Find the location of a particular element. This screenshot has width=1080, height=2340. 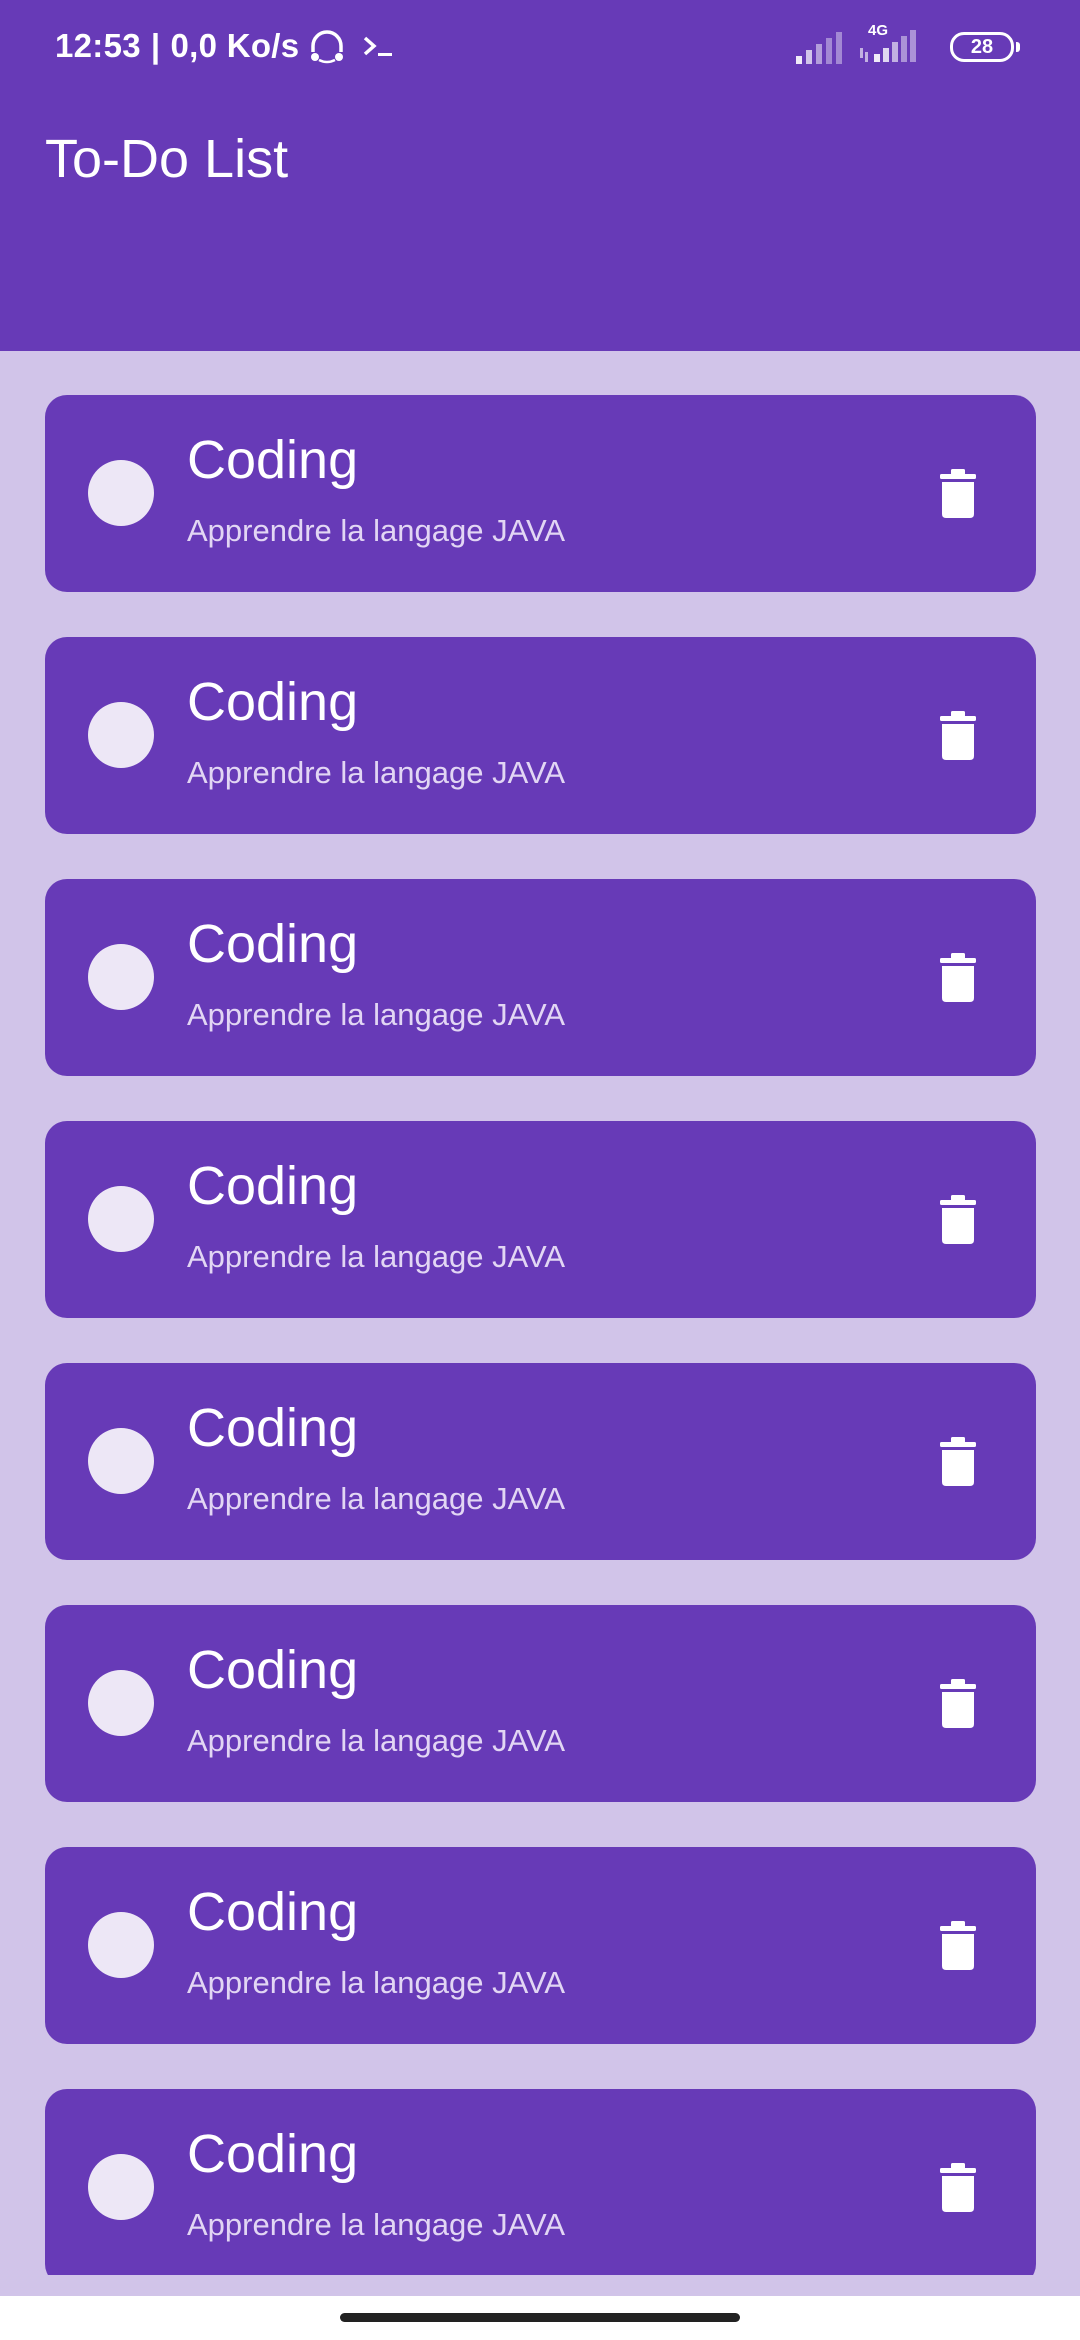

terminal-icon is located at coordinates (378, 46).